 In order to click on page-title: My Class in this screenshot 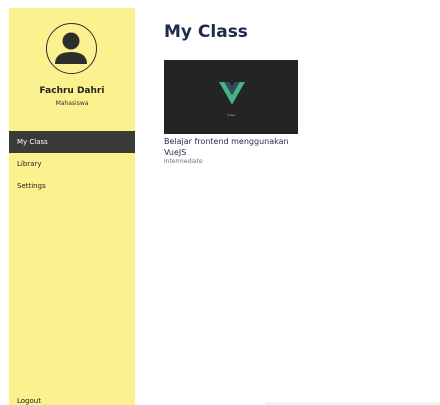, I will do `click(206, 32)`.